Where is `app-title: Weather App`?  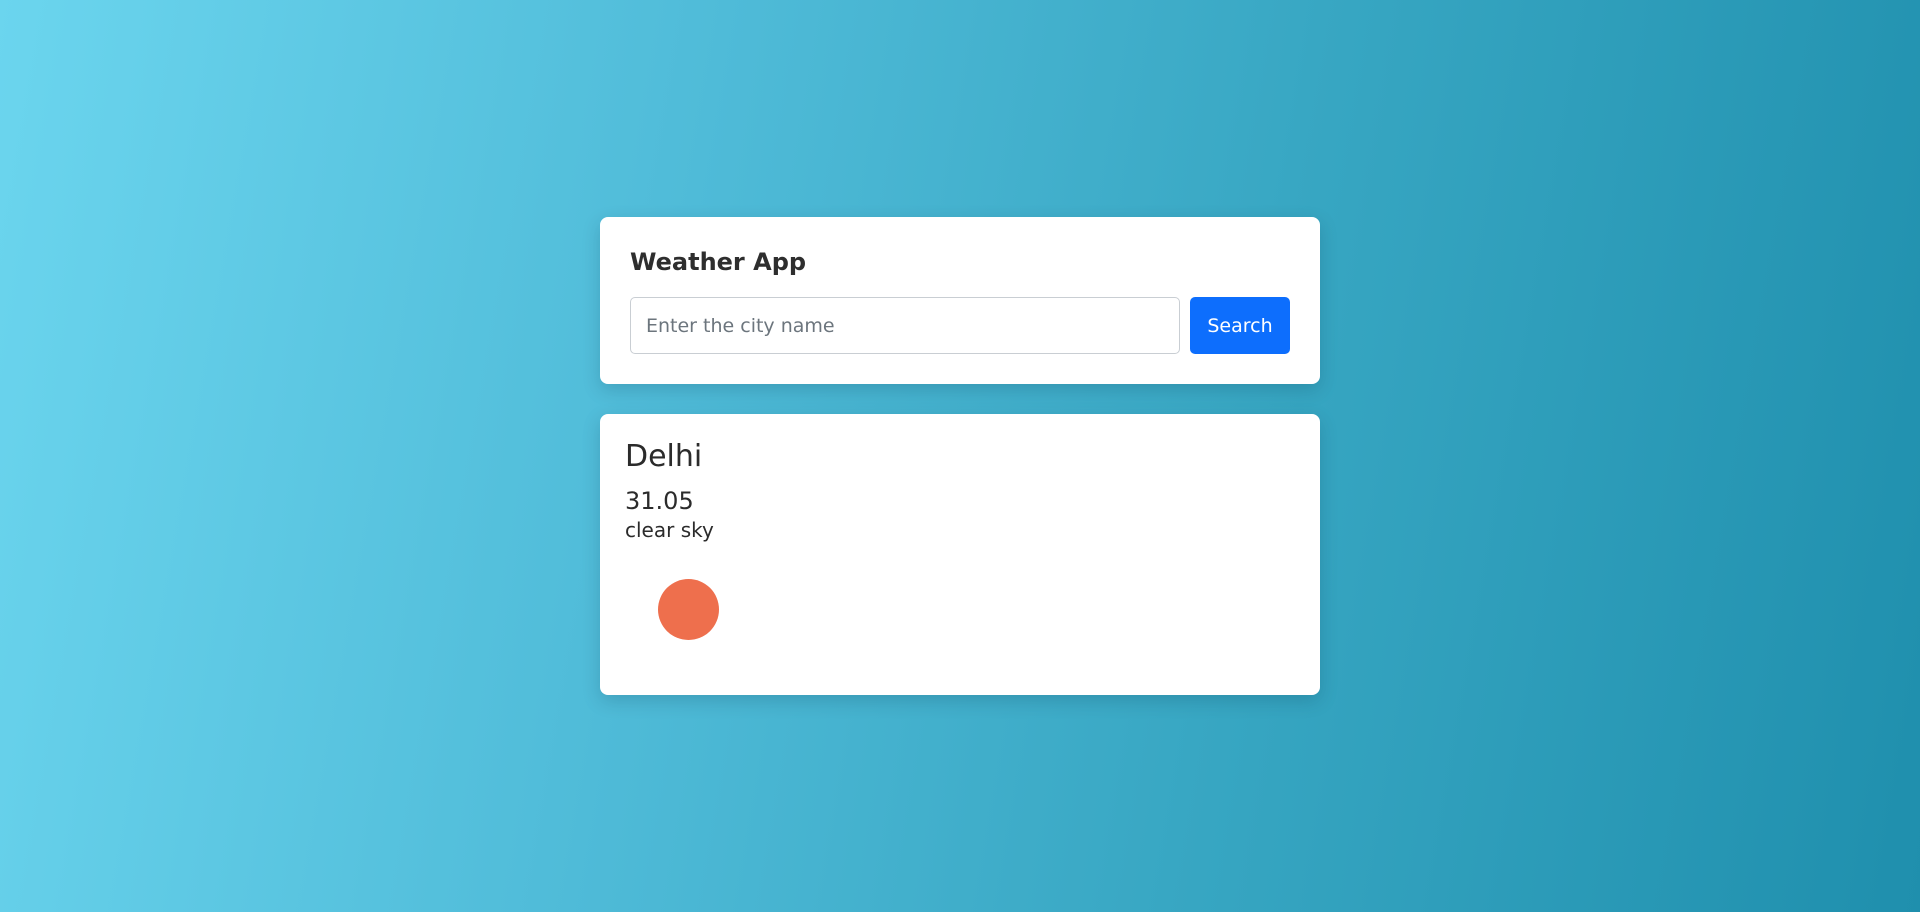
app-title: Weather App is located at coordinates (718, 262).